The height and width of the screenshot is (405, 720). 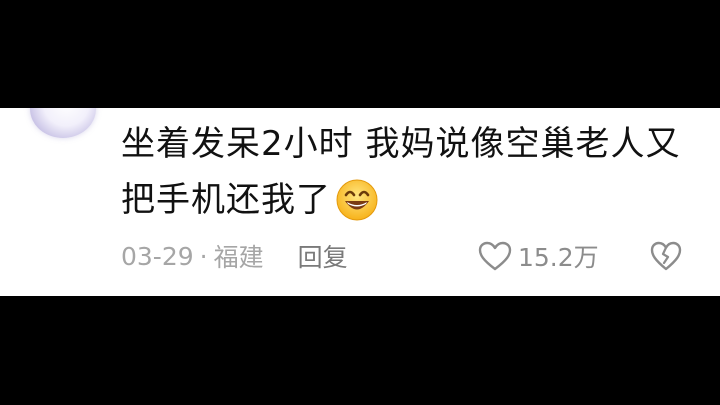 What do you see at coordinates (401, 144) in the screenshot?
I see `comment-line-1: 坐着发呆2小时 我妈说像空巢老人又` at bounding box center [401, 144].